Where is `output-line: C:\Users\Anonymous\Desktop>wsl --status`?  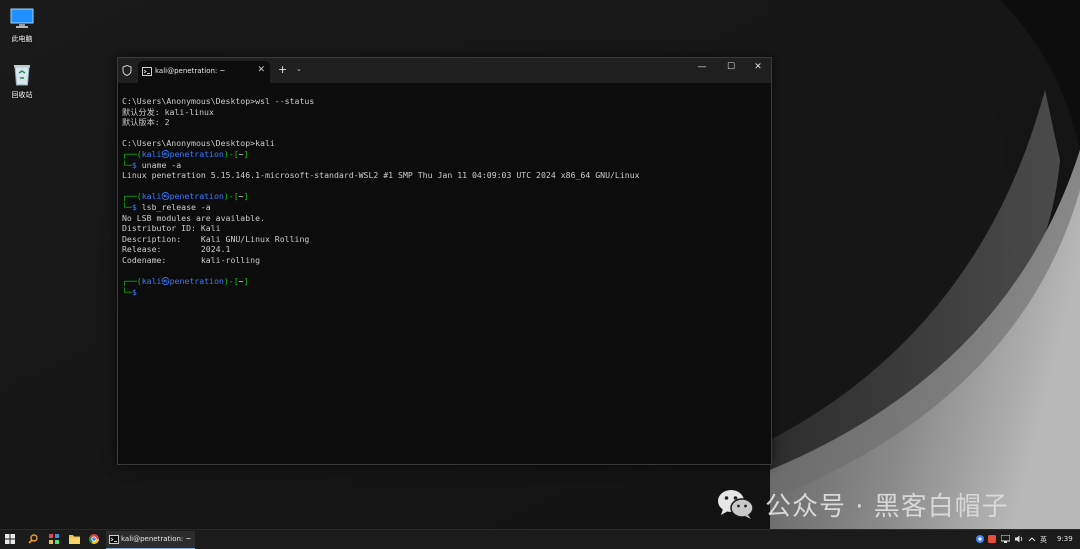
output-line: C:\Users\Anonymous\Desktop>wsl --status is located at coordinates (218, 101).